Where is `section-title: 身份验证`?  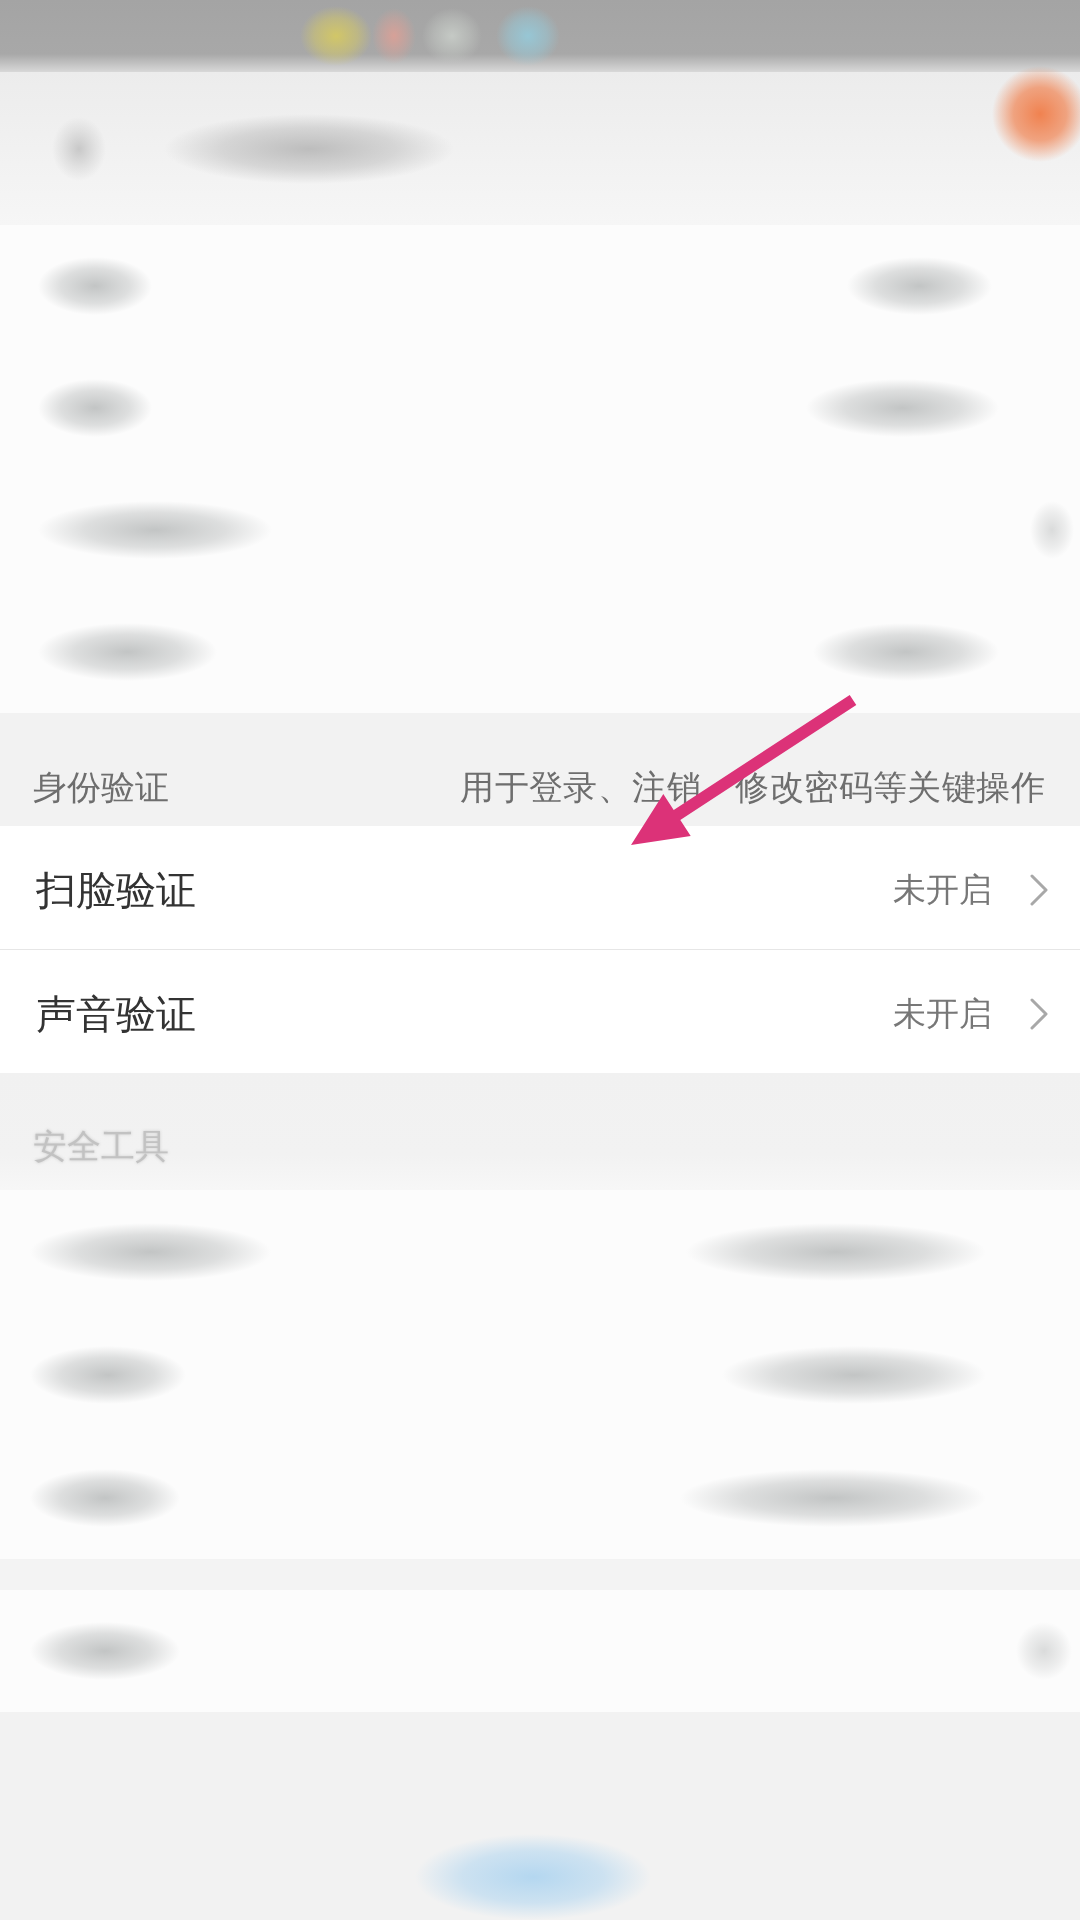
section-title: 身份验证 is located at coordinates (101, 787).